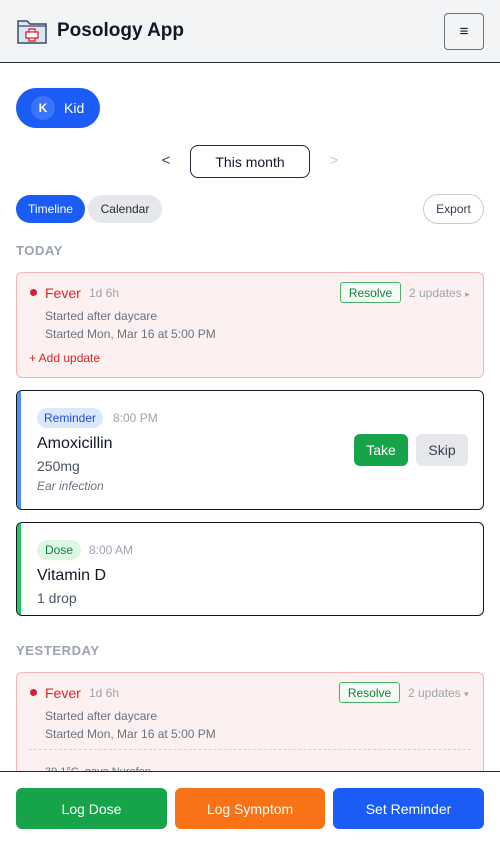 The height and width of the screenshot is (844, 500). Describe the element at coordinates (70, 418) in the screenshot. I see `reminder-badge: Reminder` at that location.